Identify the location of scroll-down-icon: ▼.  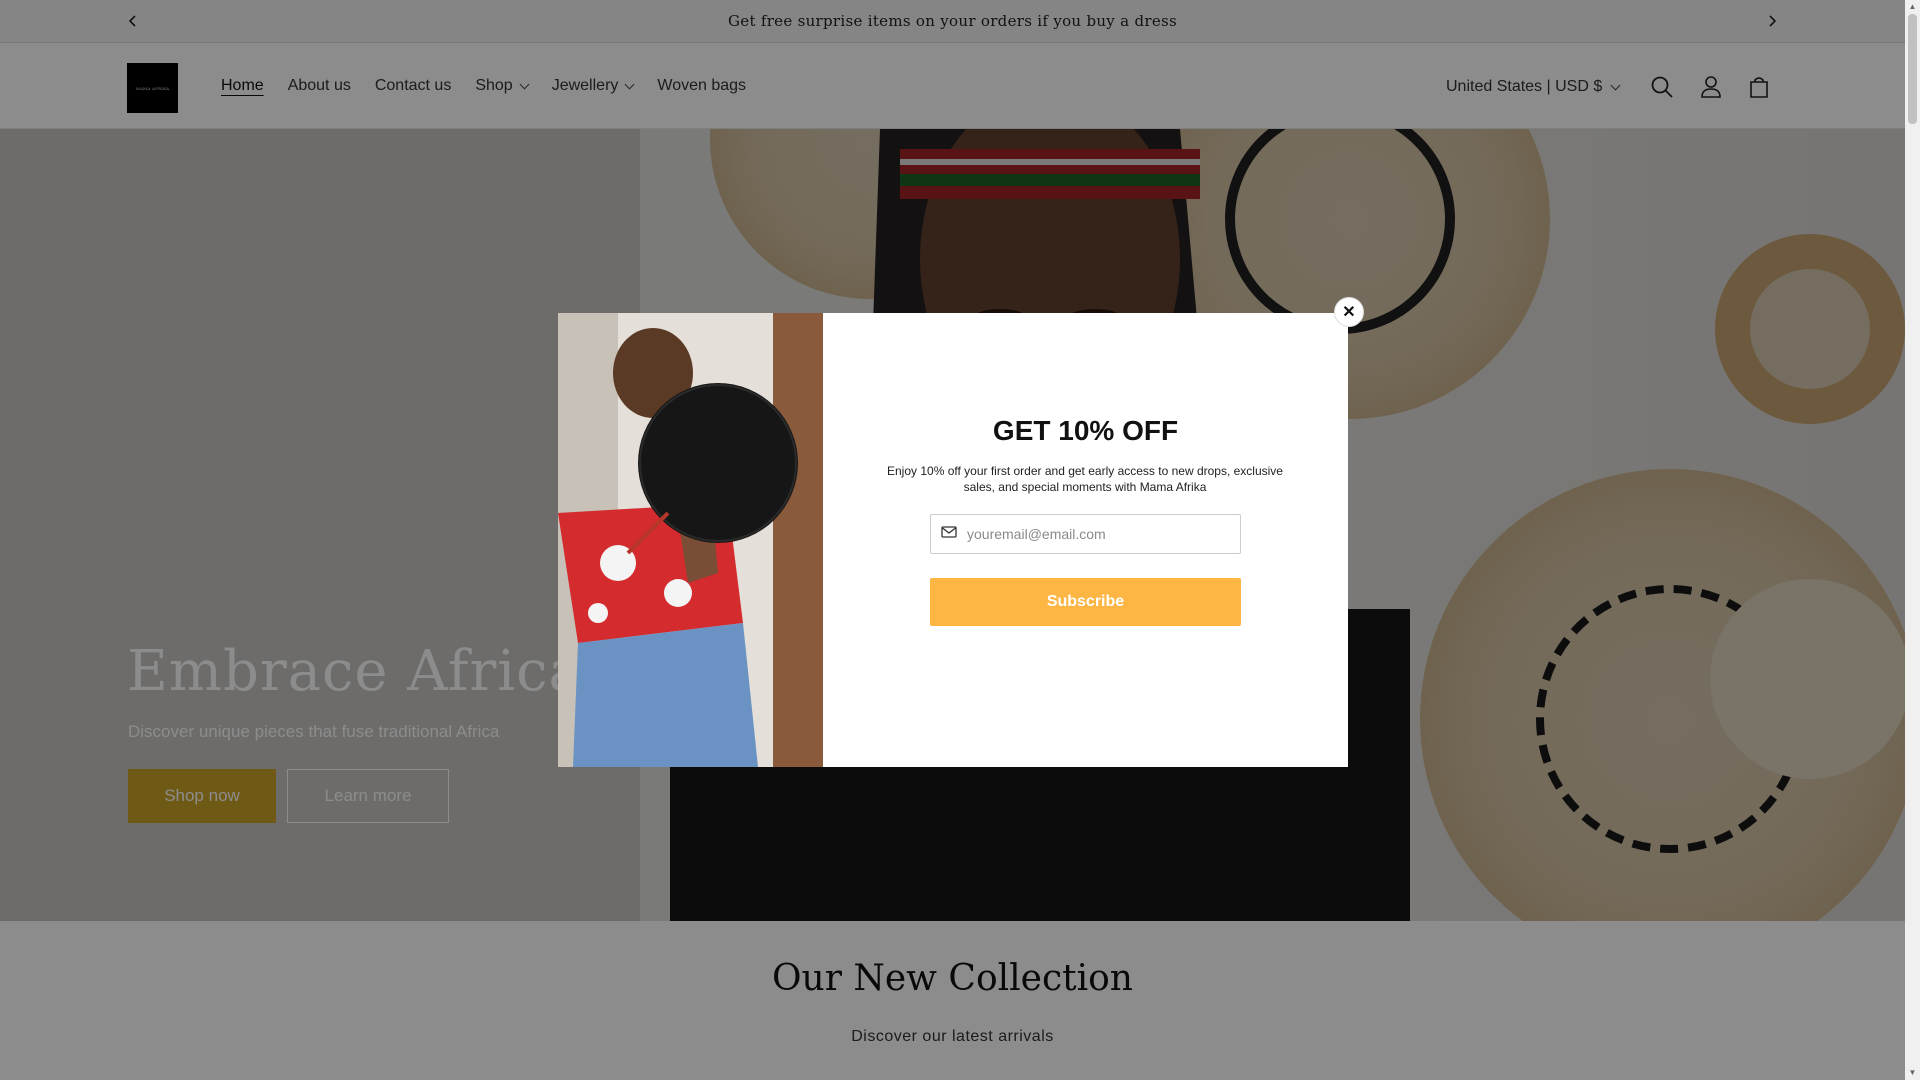
(1912, 1073).